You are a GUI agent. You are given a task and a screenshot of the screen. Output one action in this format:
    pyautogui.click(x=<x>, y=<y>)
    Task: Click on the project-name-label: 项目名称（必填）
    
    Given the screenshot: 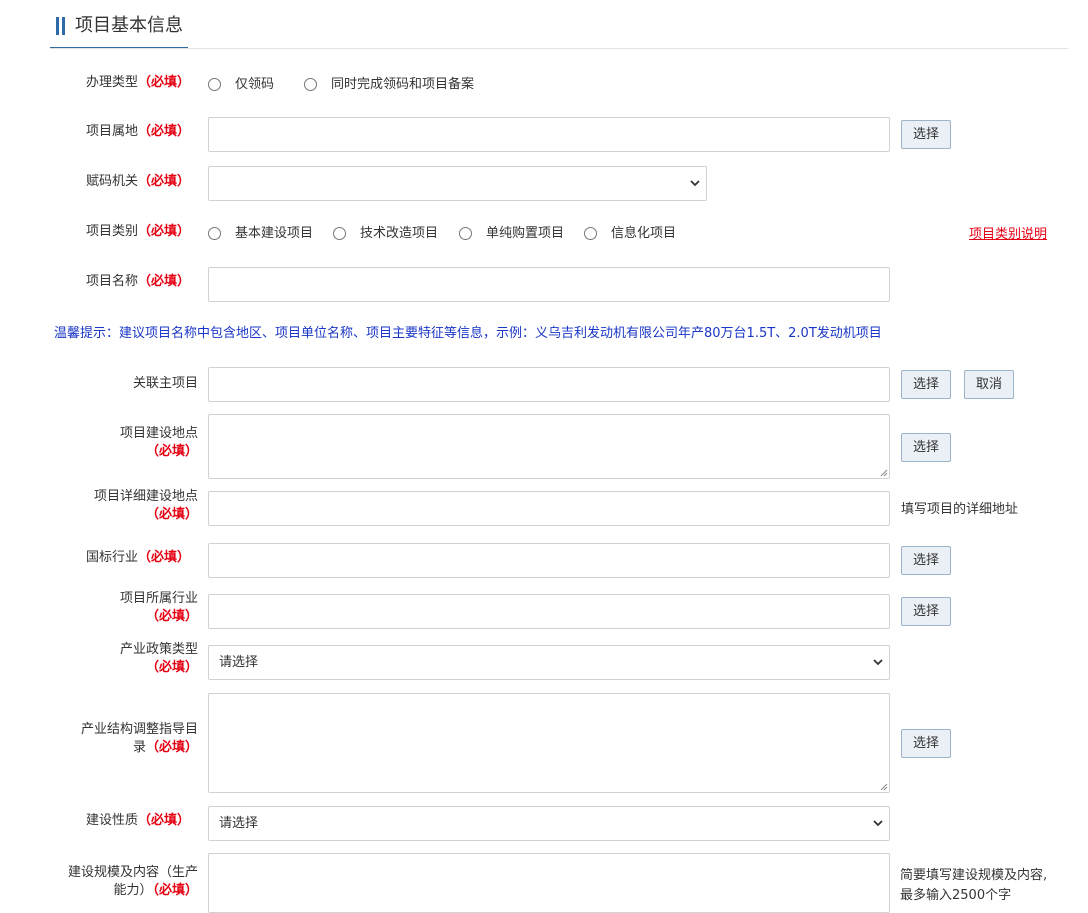 What is the action you would take?
    pyautogui.click(x=137, y=281)
    